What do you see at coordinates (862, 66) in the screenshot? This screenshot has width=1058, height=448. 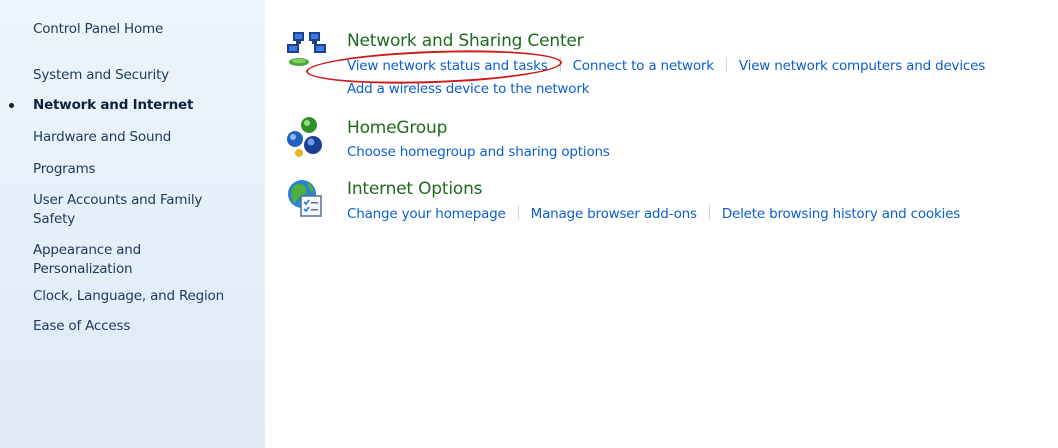 I see `view-network-computers-link: View network computers and devices` at bounding box center [862, 66].